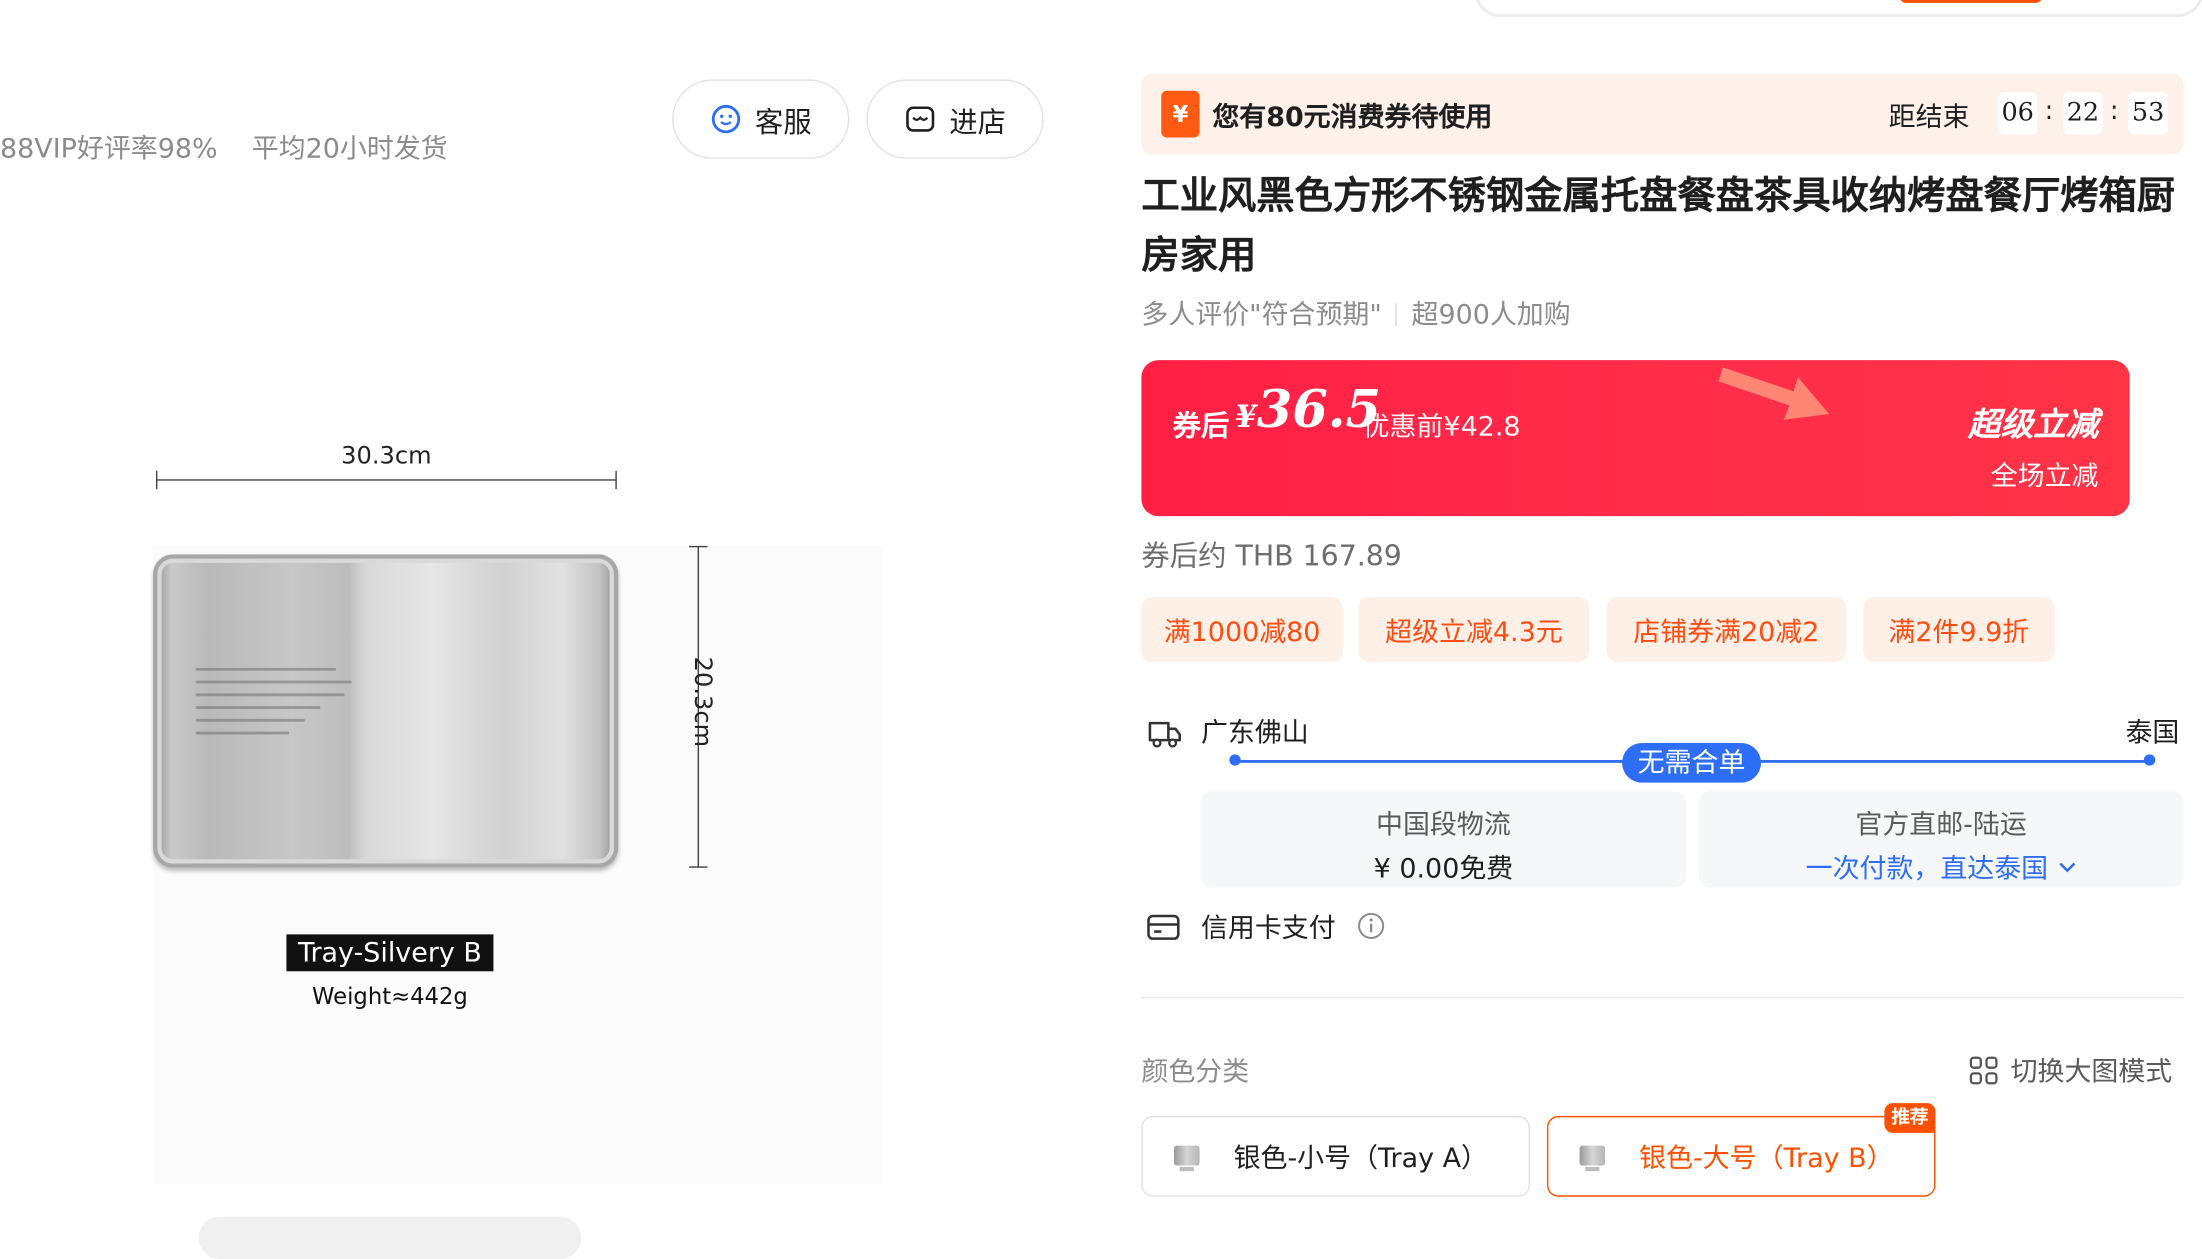 This screenshot has width=2202, height=1259. I want to click on height-dimension: 20.3cm, so click(699, 706).